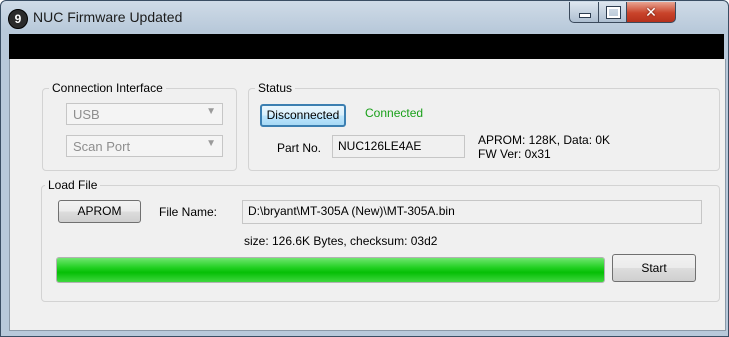 This screenshot has height=337, width=729. What do you see at coordinates (364, 18) in the screenshot?
I see `title-bar: 9 NUC Firmware Updated ✕` at bounding box center [364, 18].